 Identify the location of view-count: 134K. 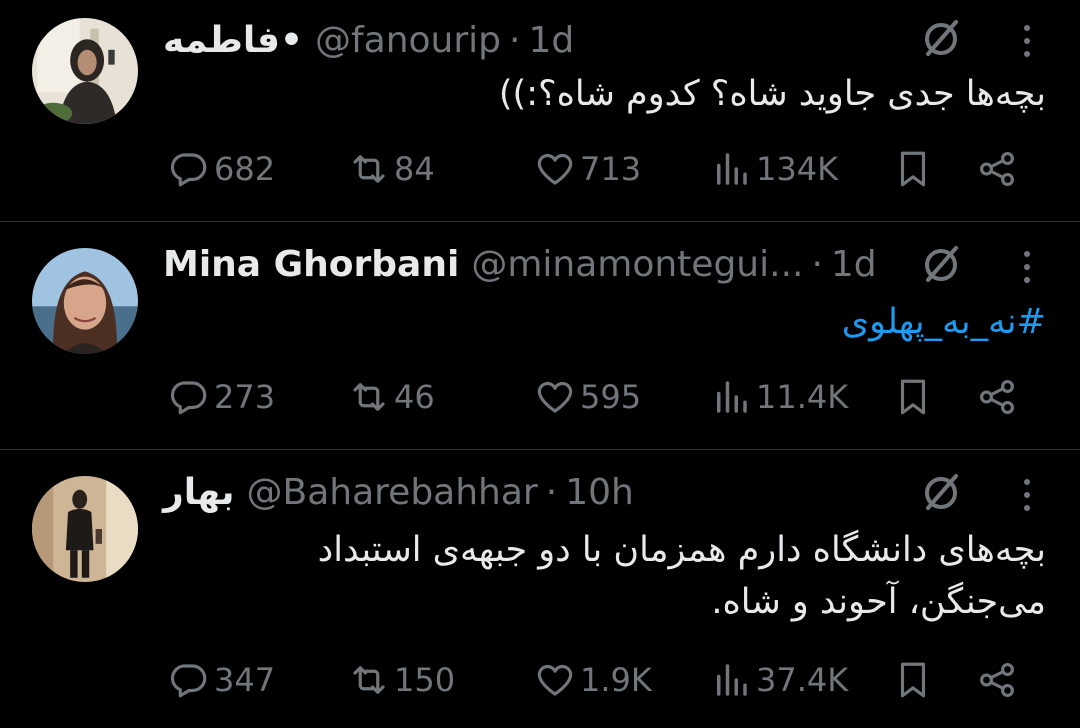
(797, 169).